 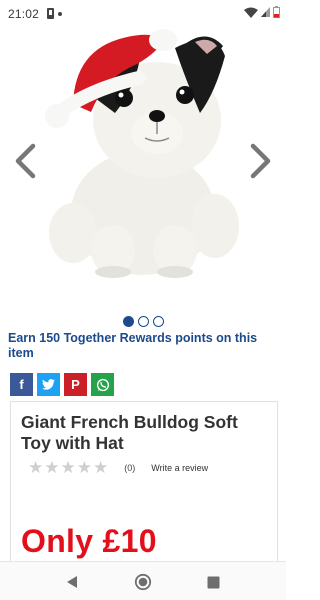 What do you see at coordinates (24, 14) in the screenshot?
I see `status-time: 21:02` at bounding box center [24, 14].